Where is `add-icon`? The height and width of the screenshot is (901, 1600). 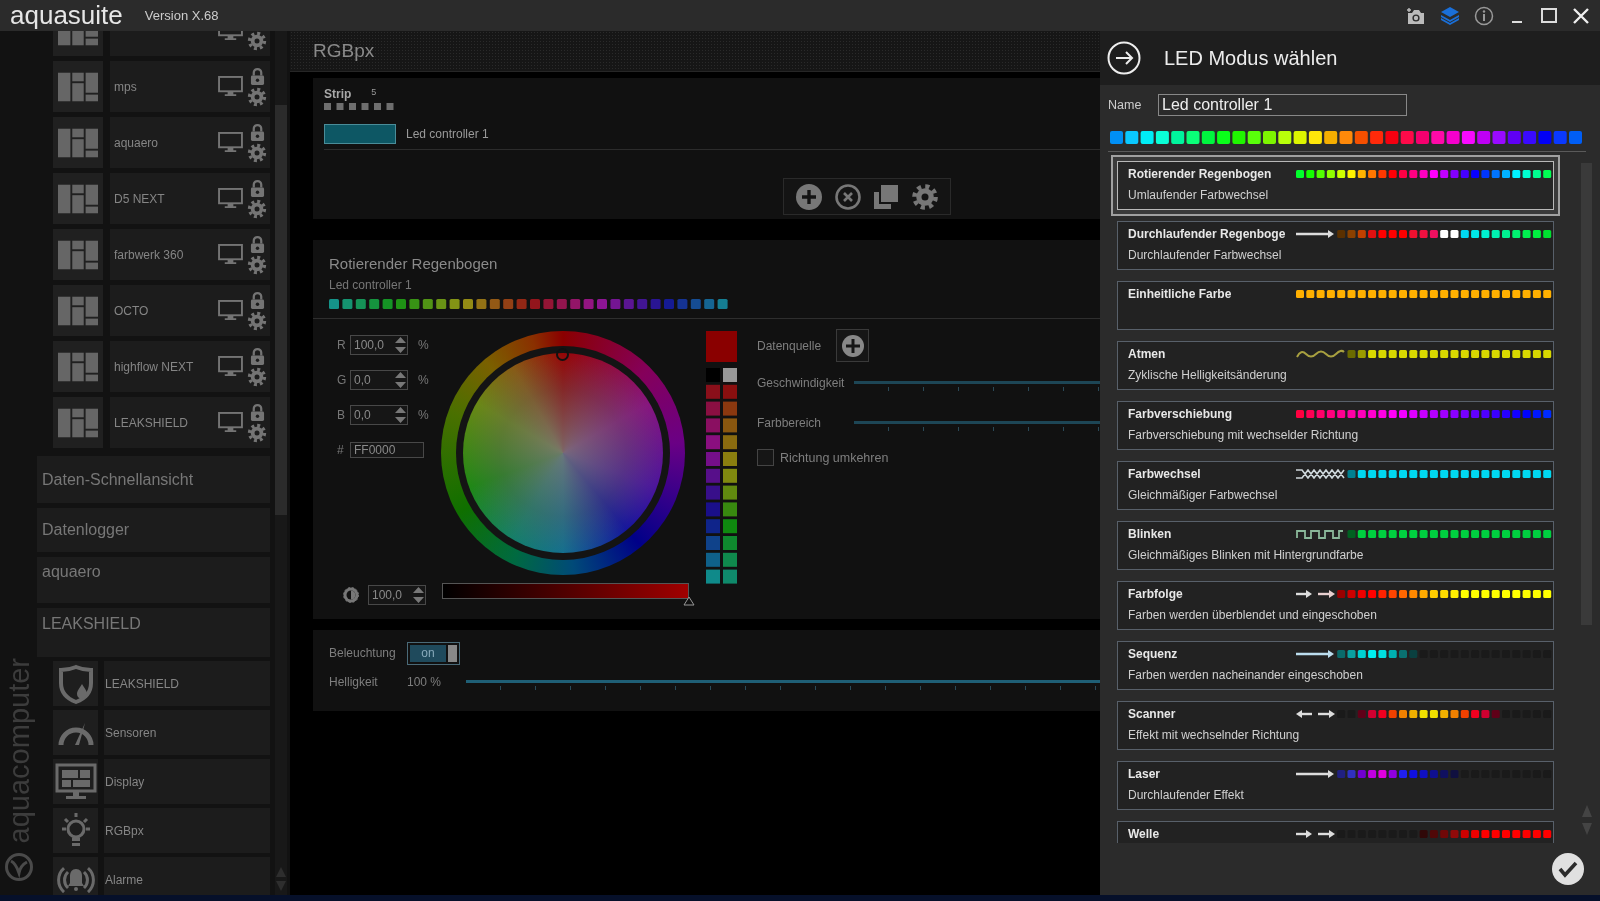 add-icon is located at coordinates (809, 196).